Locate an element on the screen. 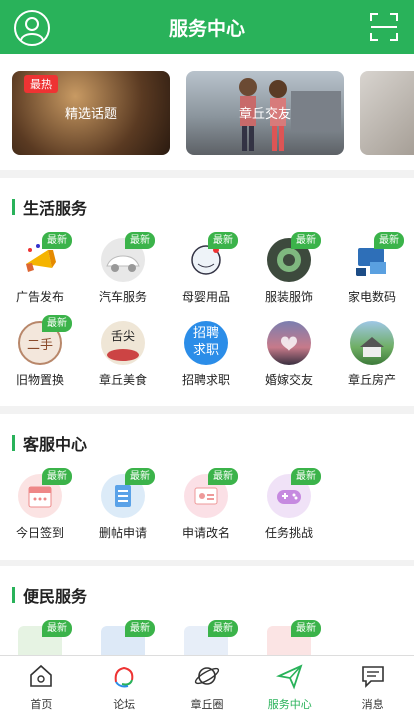 The width and height of the screenshot is (414, 711). tab-service-center: 服务中心 is located at coordinates (289, 683).